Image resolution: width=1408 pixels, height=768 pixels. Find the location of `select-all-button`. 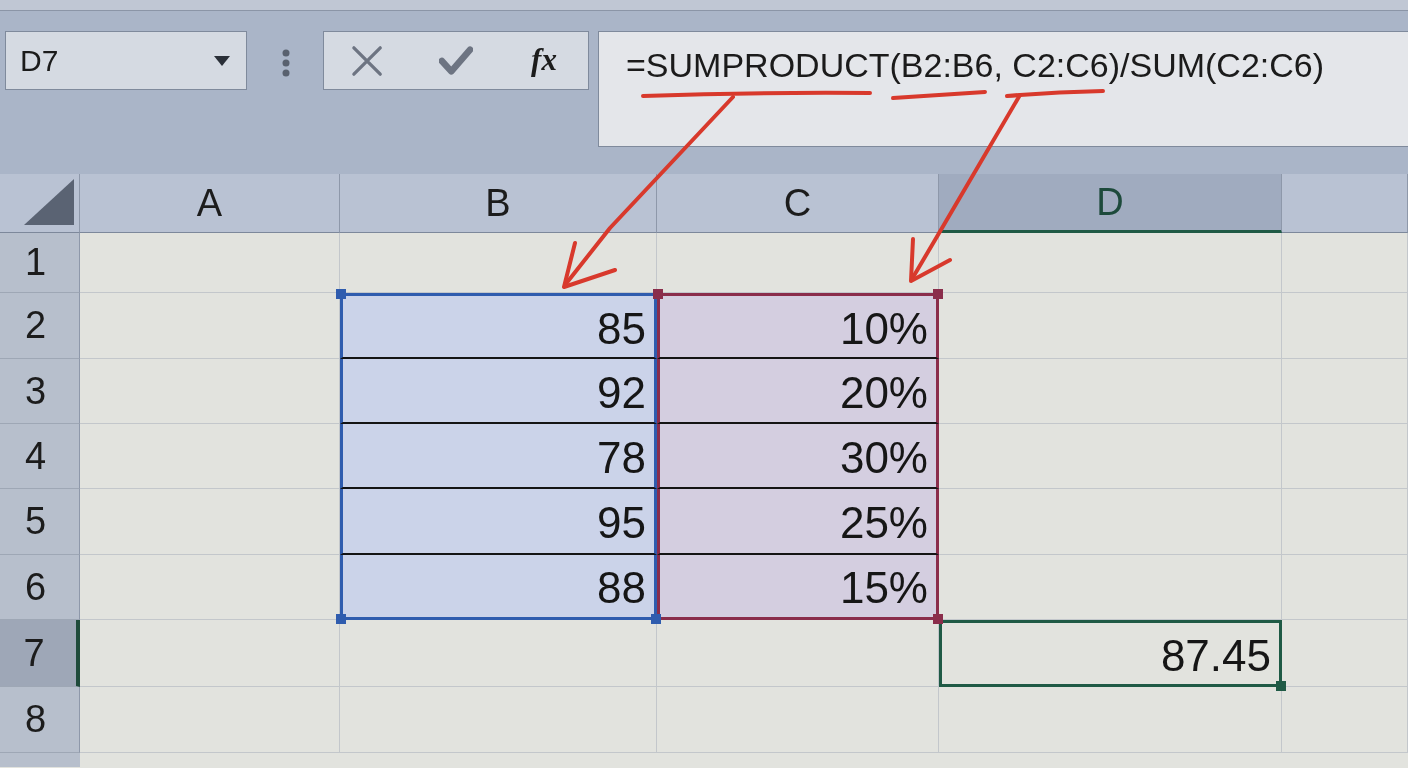

select-all-button is located at coordinates (40, 203).